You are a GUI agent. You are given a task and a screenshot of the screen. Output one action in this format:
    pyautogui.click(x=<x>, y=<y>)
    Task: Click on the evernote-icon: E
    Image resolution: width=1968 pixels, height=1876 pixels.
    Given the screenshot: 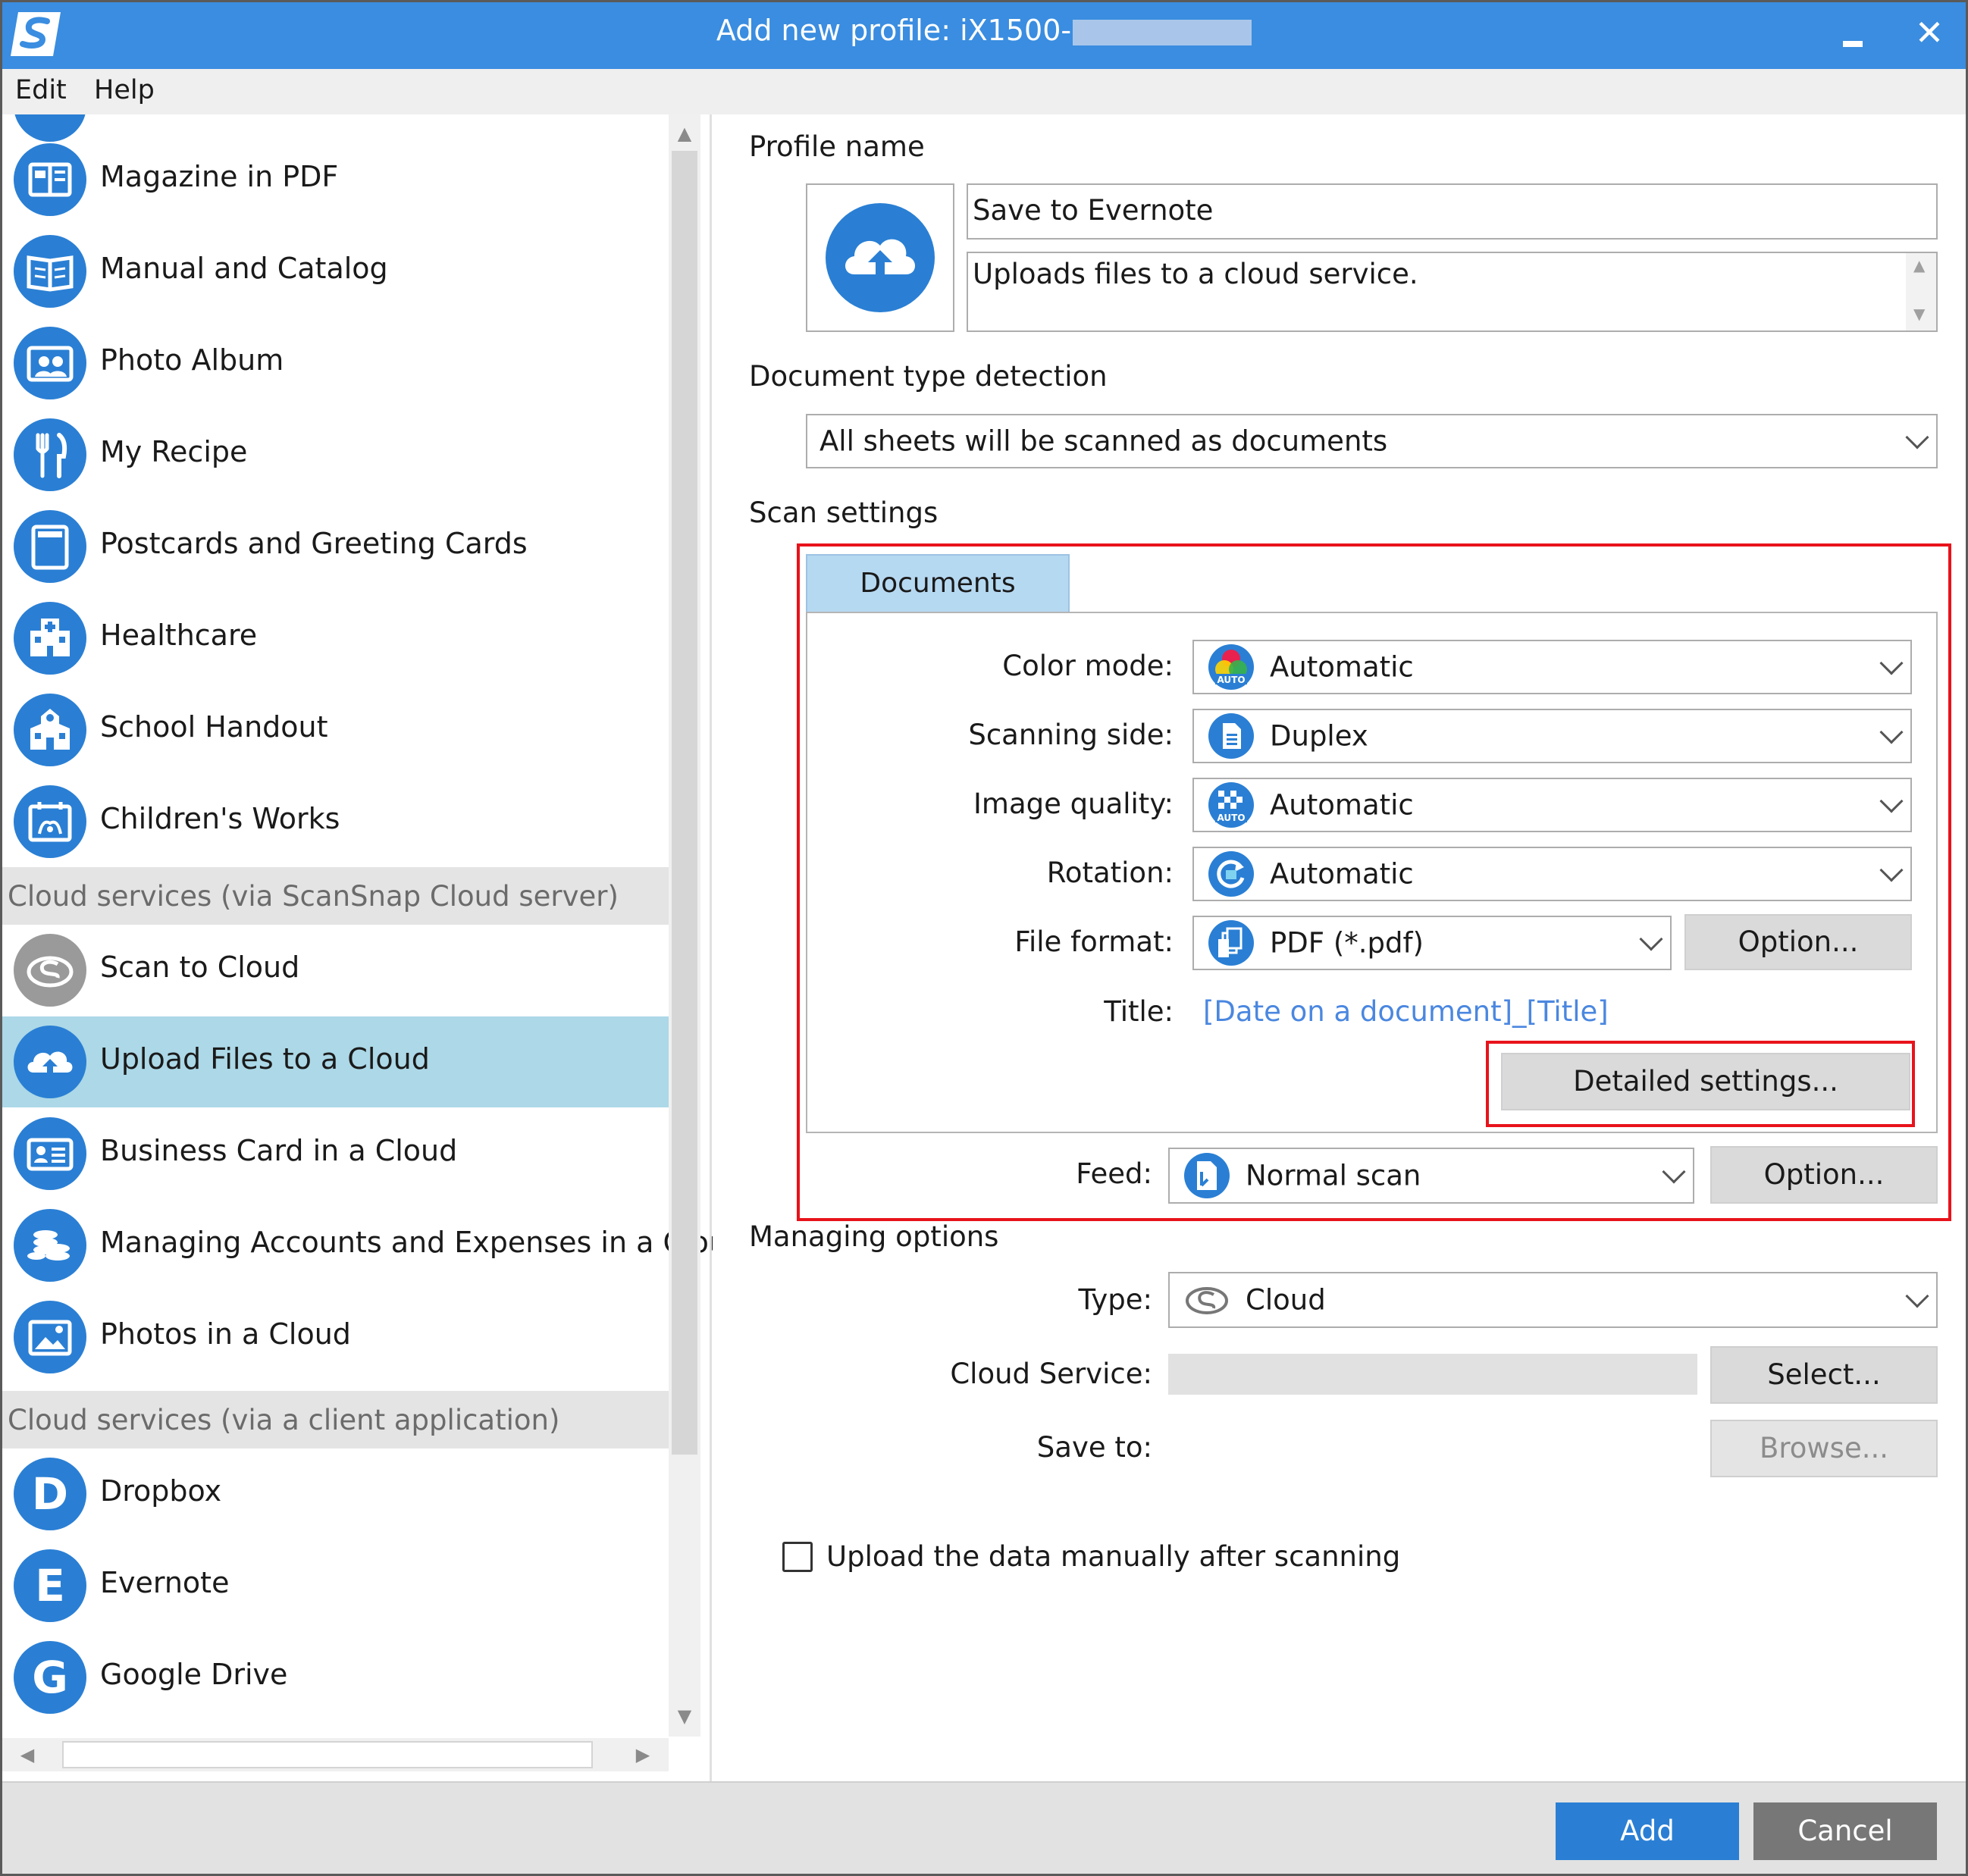 What is the action you would take?
    pyautogui.click(x=50, y=1586)
    